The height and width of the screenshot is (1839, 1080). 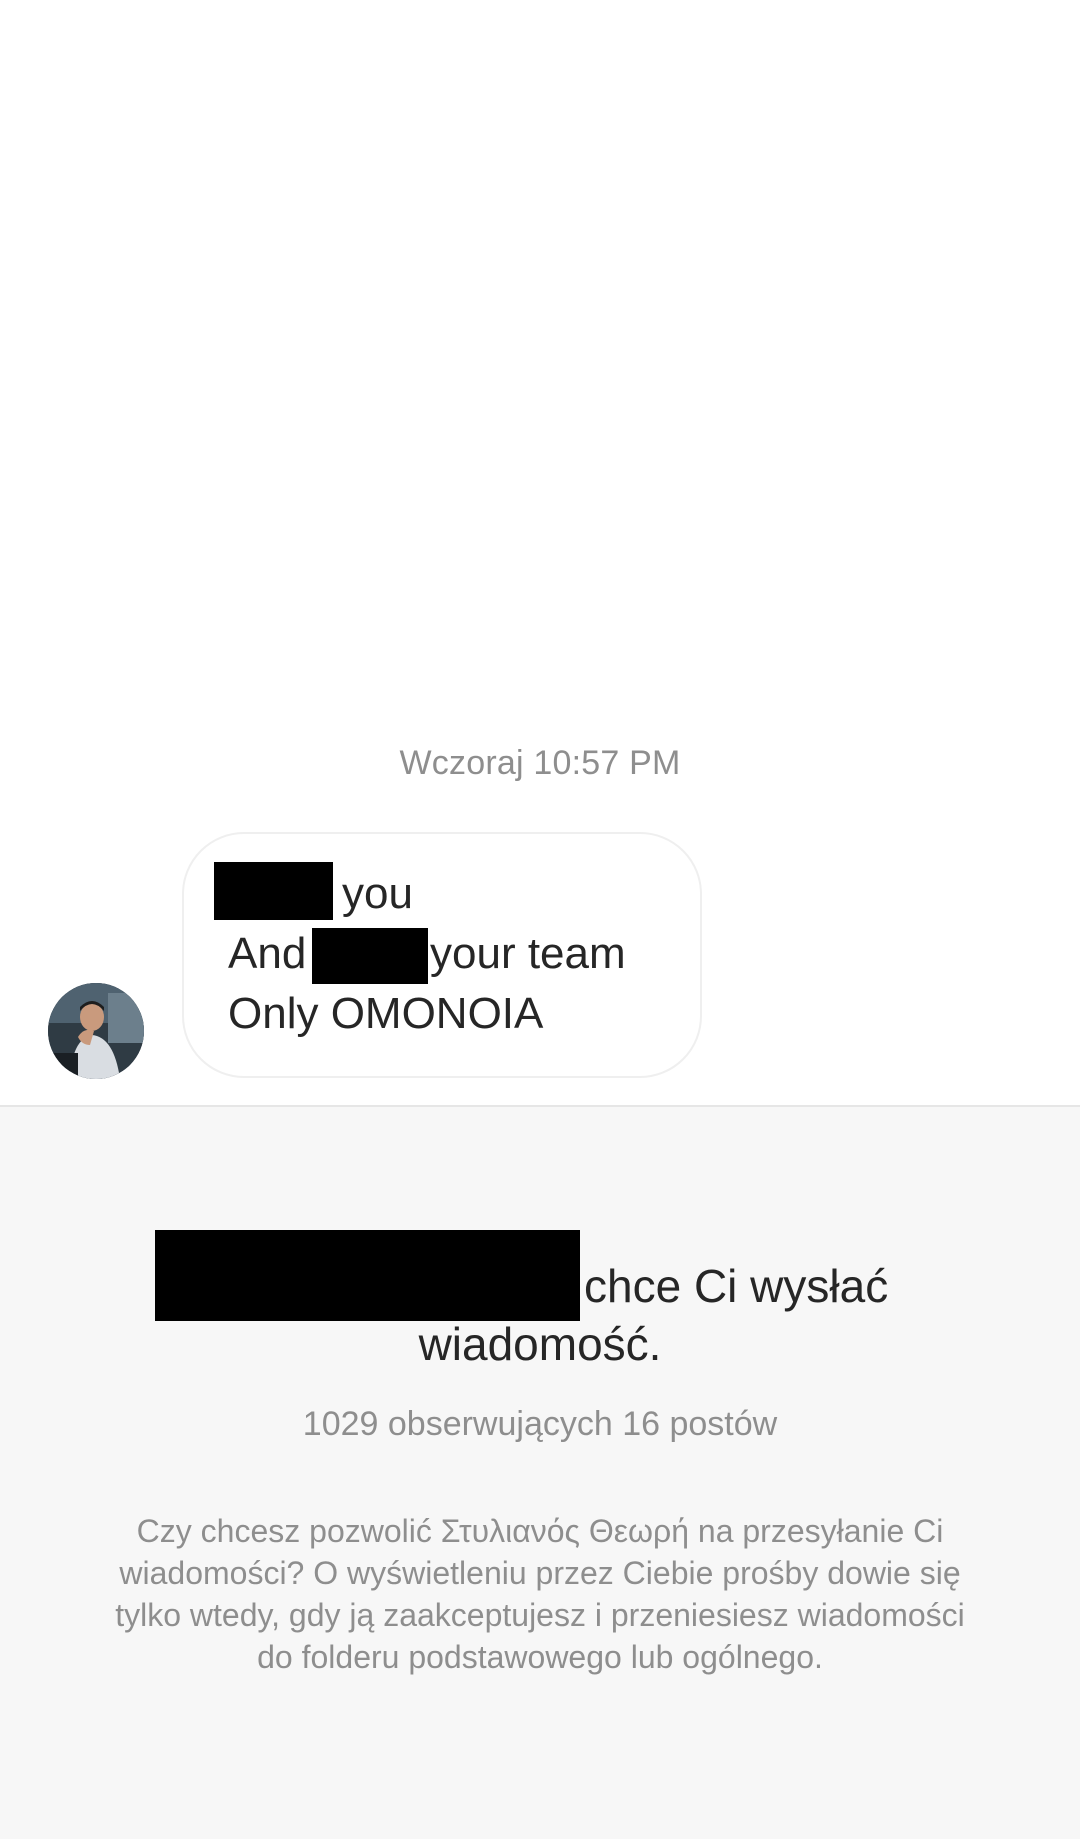 I want to click on message-line-1: you, so click(x=377, y=893).